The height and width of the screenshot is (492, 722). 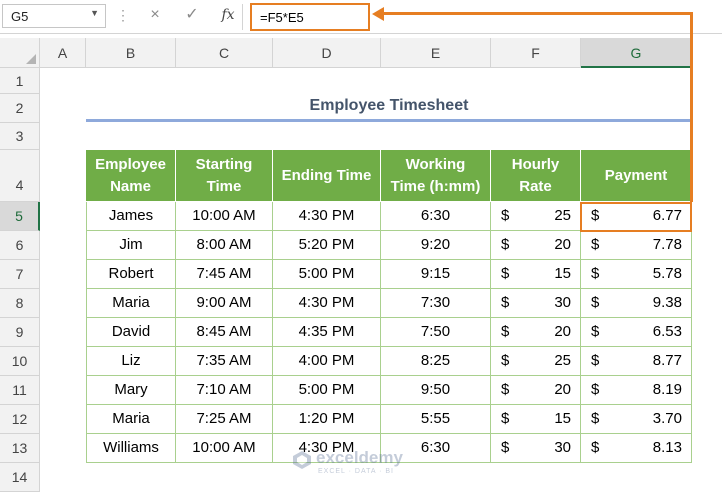 What do you see at coordinates (436, 176) in the screenshot?
I see `header-working-time: Working Time (h:mm)` at bounding box center [436, 176].